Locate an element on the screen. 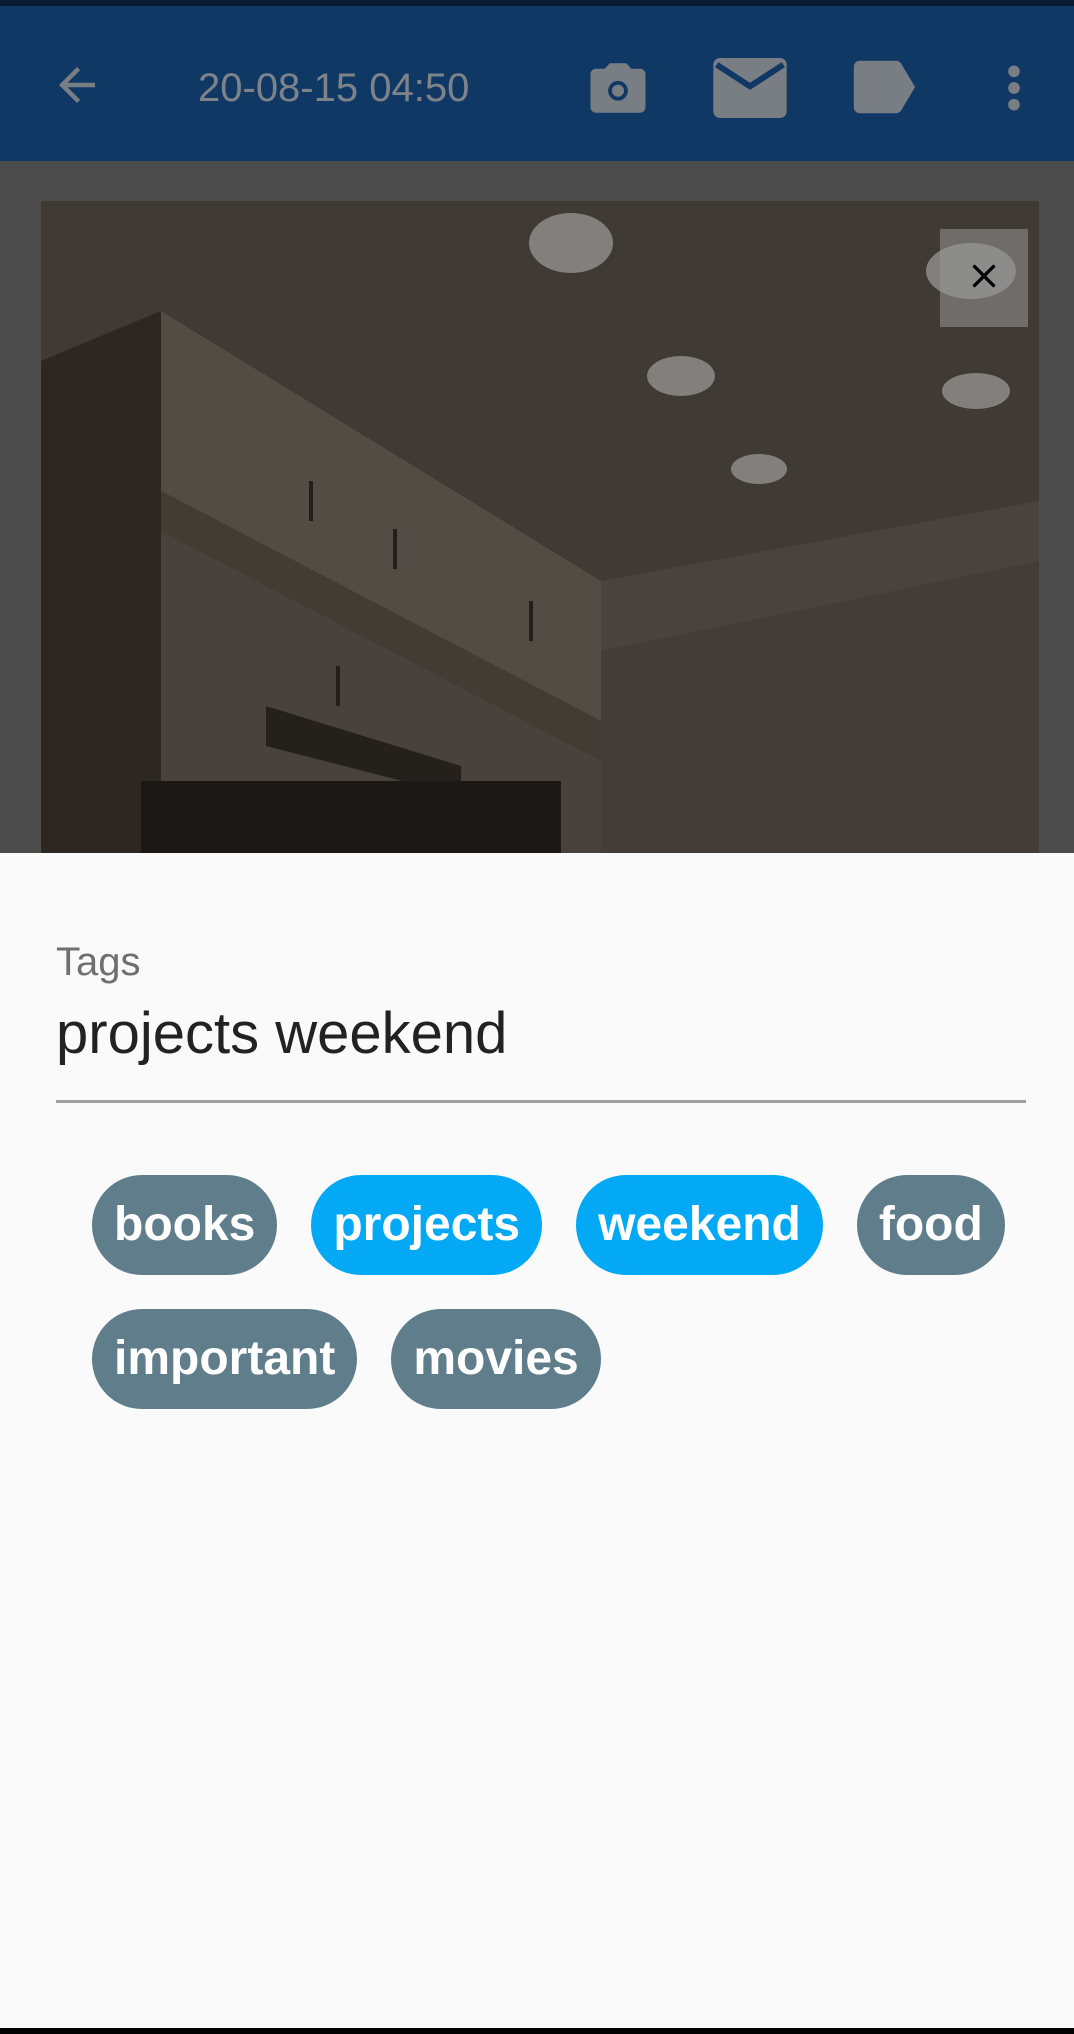 This screenshot has width=1074, height=2034. bottom-edge is located at coordinates (537, 2031).